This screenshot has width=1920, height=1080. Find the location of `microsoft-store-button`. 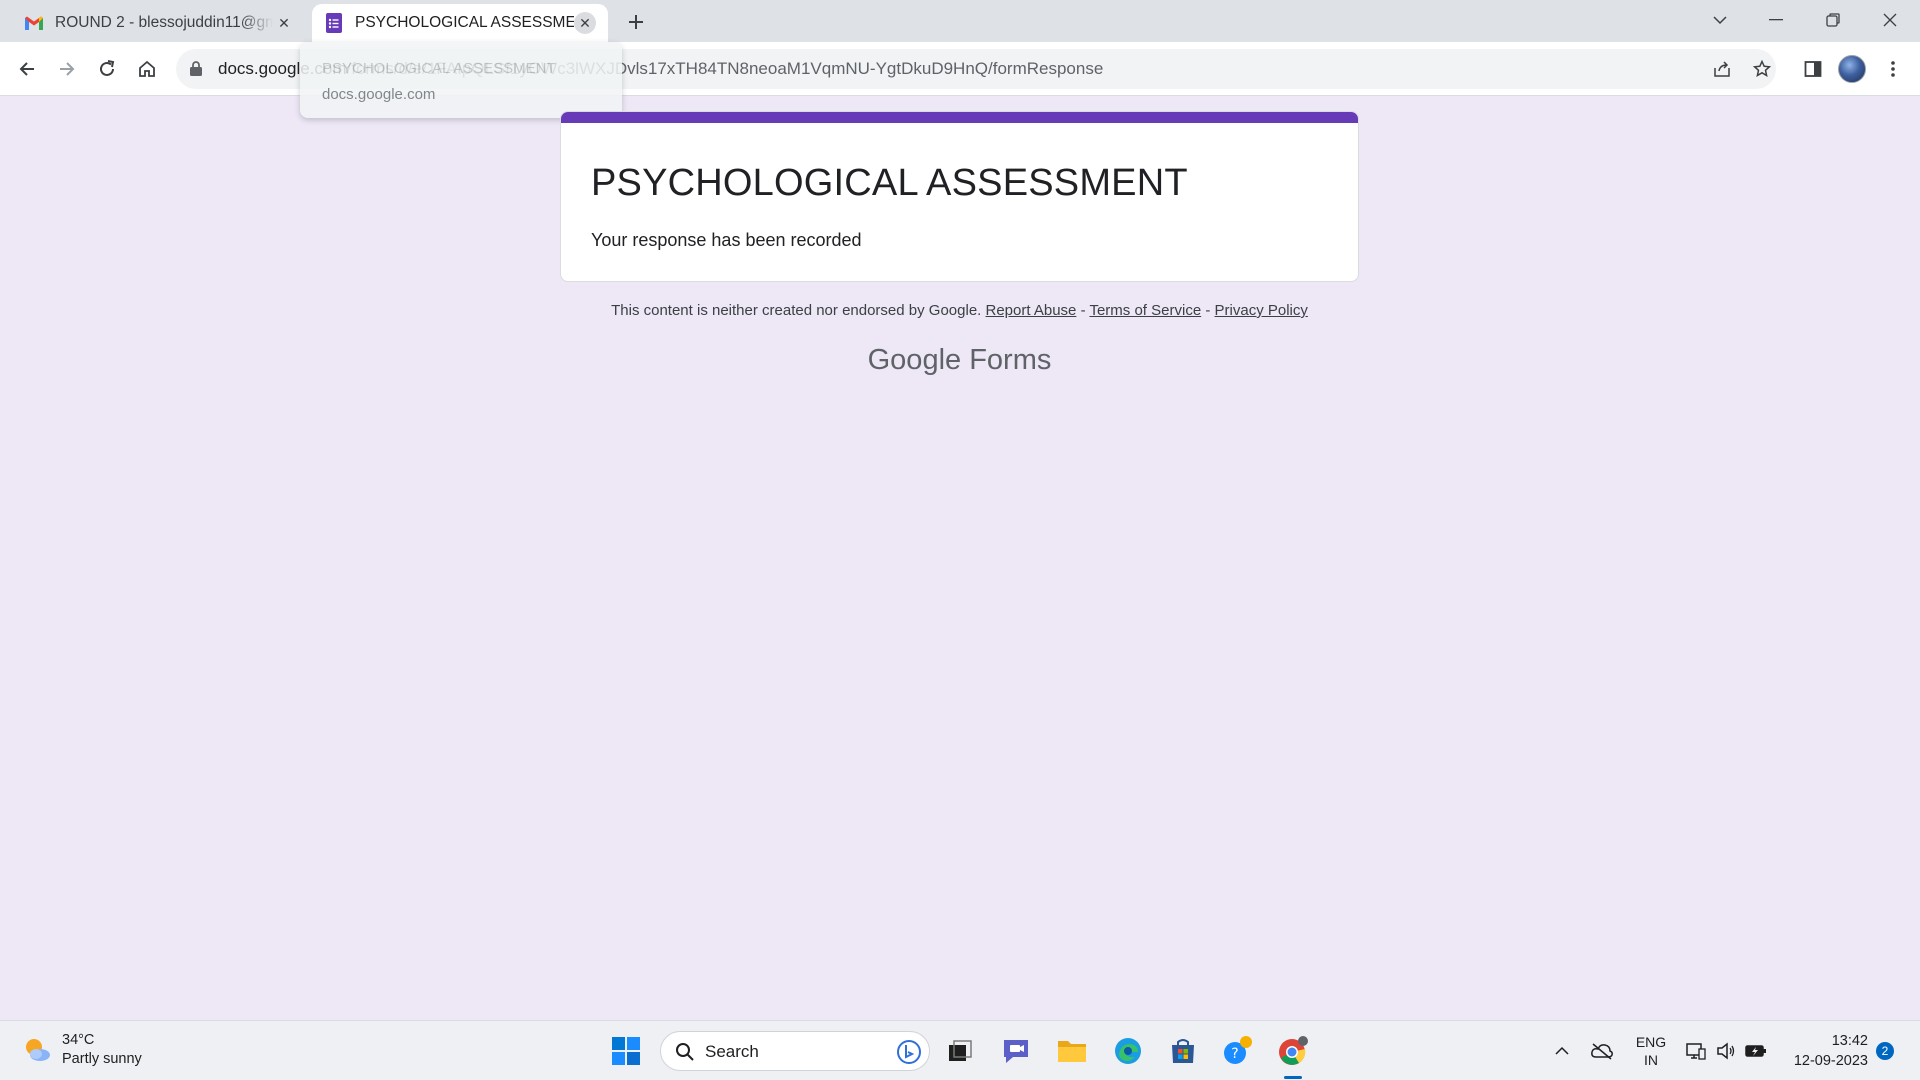

microsoft-store-button is located at coordinates (1183, 1051).